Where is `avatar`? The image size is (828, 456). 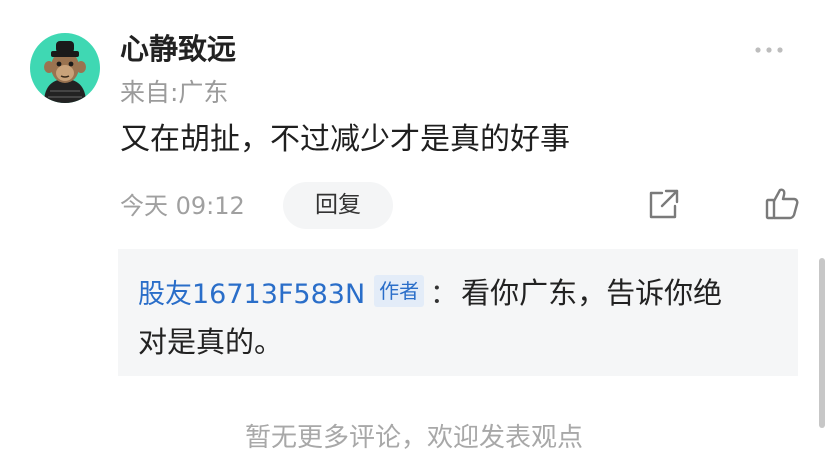
avatar is located at coordinates (65, 68).